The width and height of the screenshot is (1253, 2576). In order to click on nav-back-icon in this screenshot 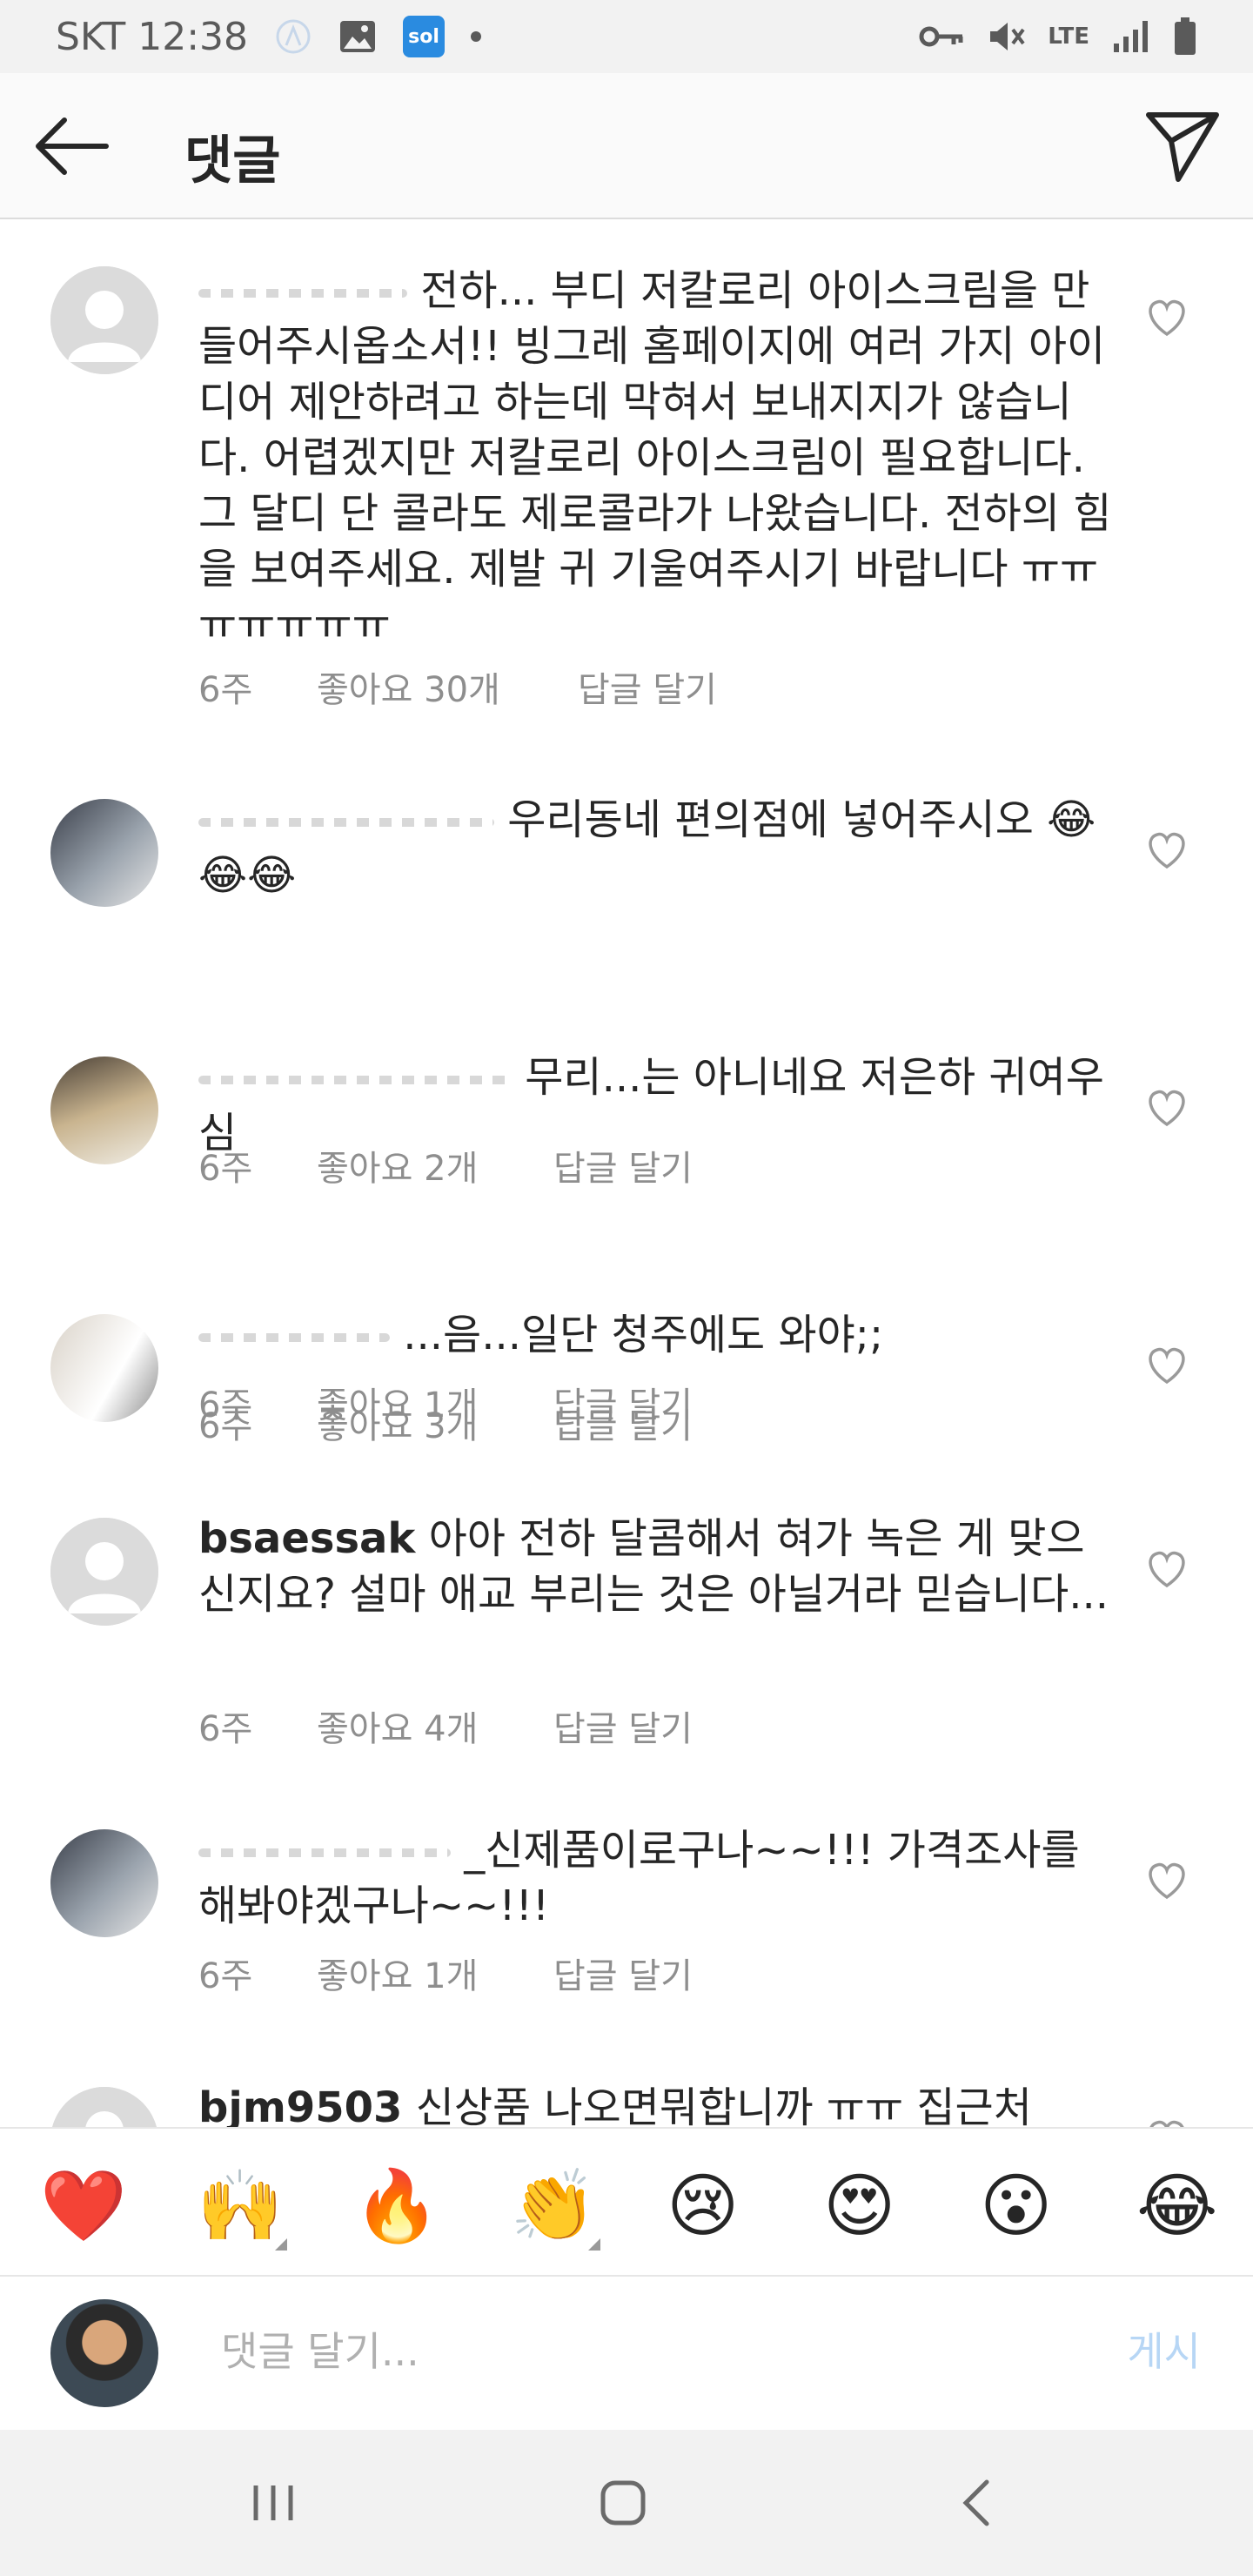, I will do `click(978, 2503)`.